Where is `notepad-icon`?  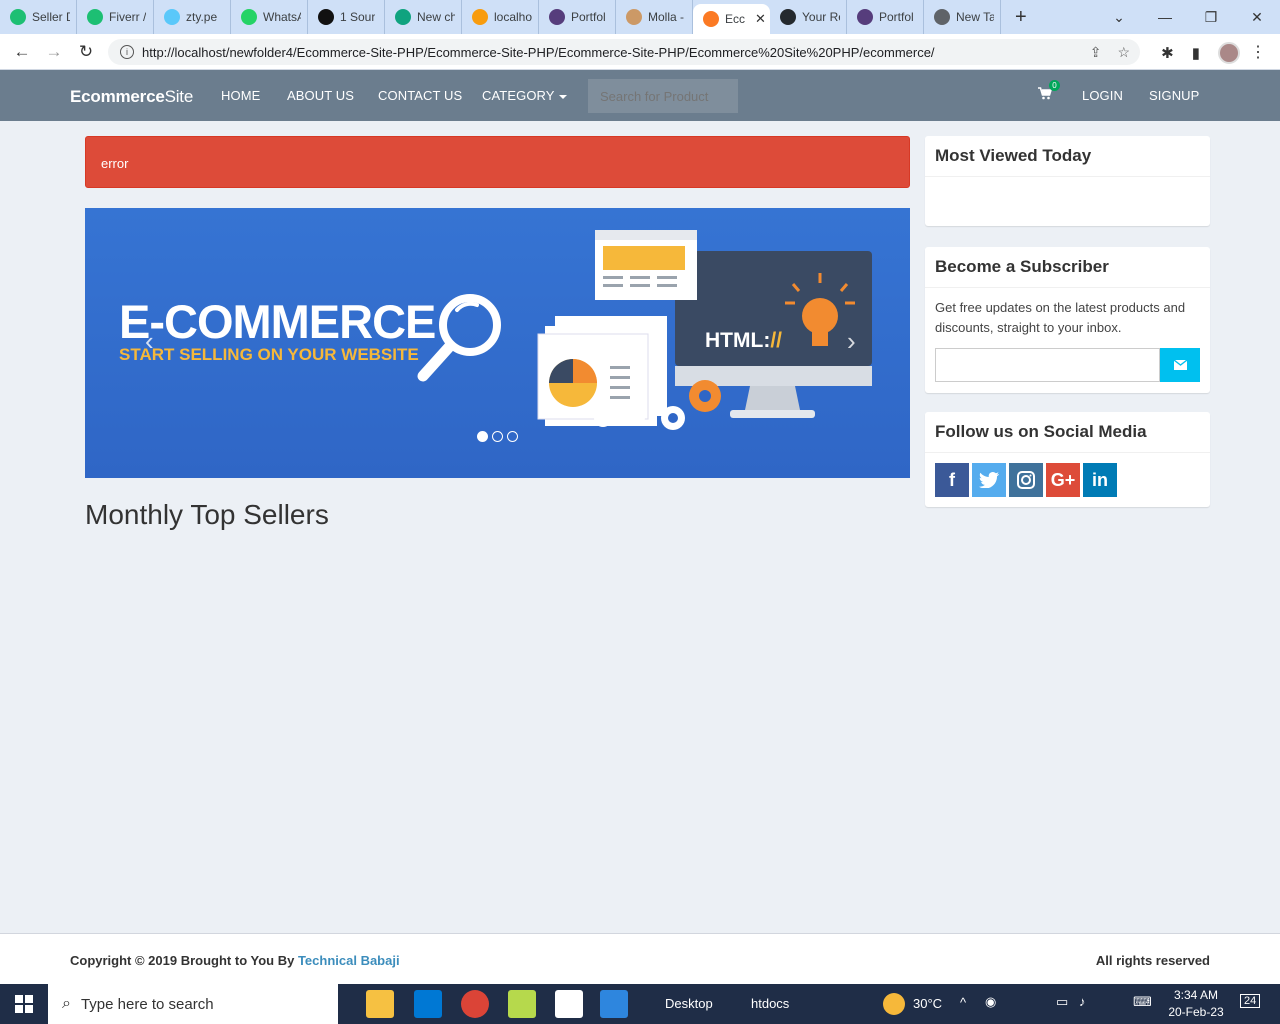 notepad-icon is located at coordinates (569, 1004).